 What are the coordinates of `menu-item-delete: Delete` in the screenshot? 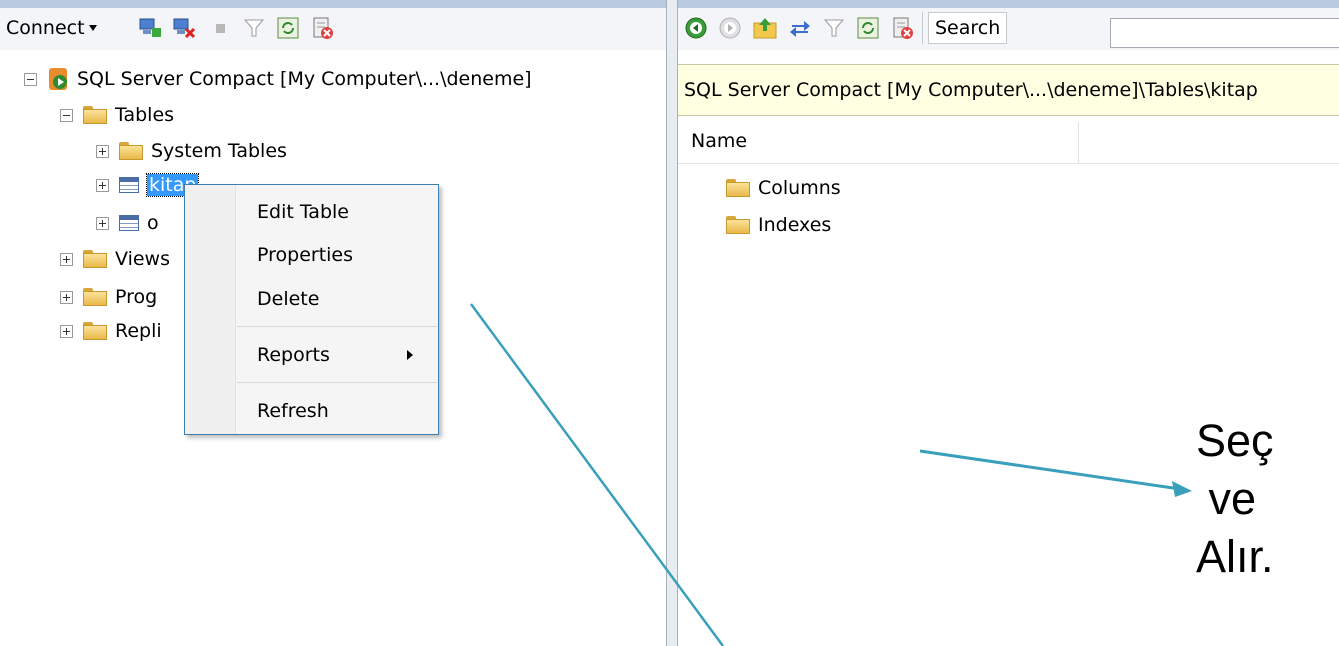 It's located at (288, 299).